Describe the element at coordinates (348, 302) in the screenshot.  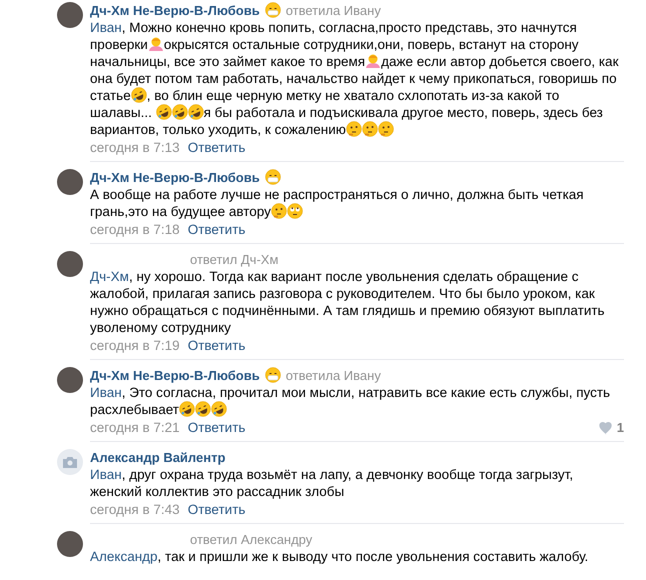
I see `comment-text: Дч-Хм, ну хорошо. Тогда как вариант после увольнения сделать обращение с жалобой, прилагая запись разговора с руководителем. Что бы было уроком, как нужно обращаться с подчинёнными. А там глядишь и премию обязуют выплатить уволеному сотруднику` at that location.